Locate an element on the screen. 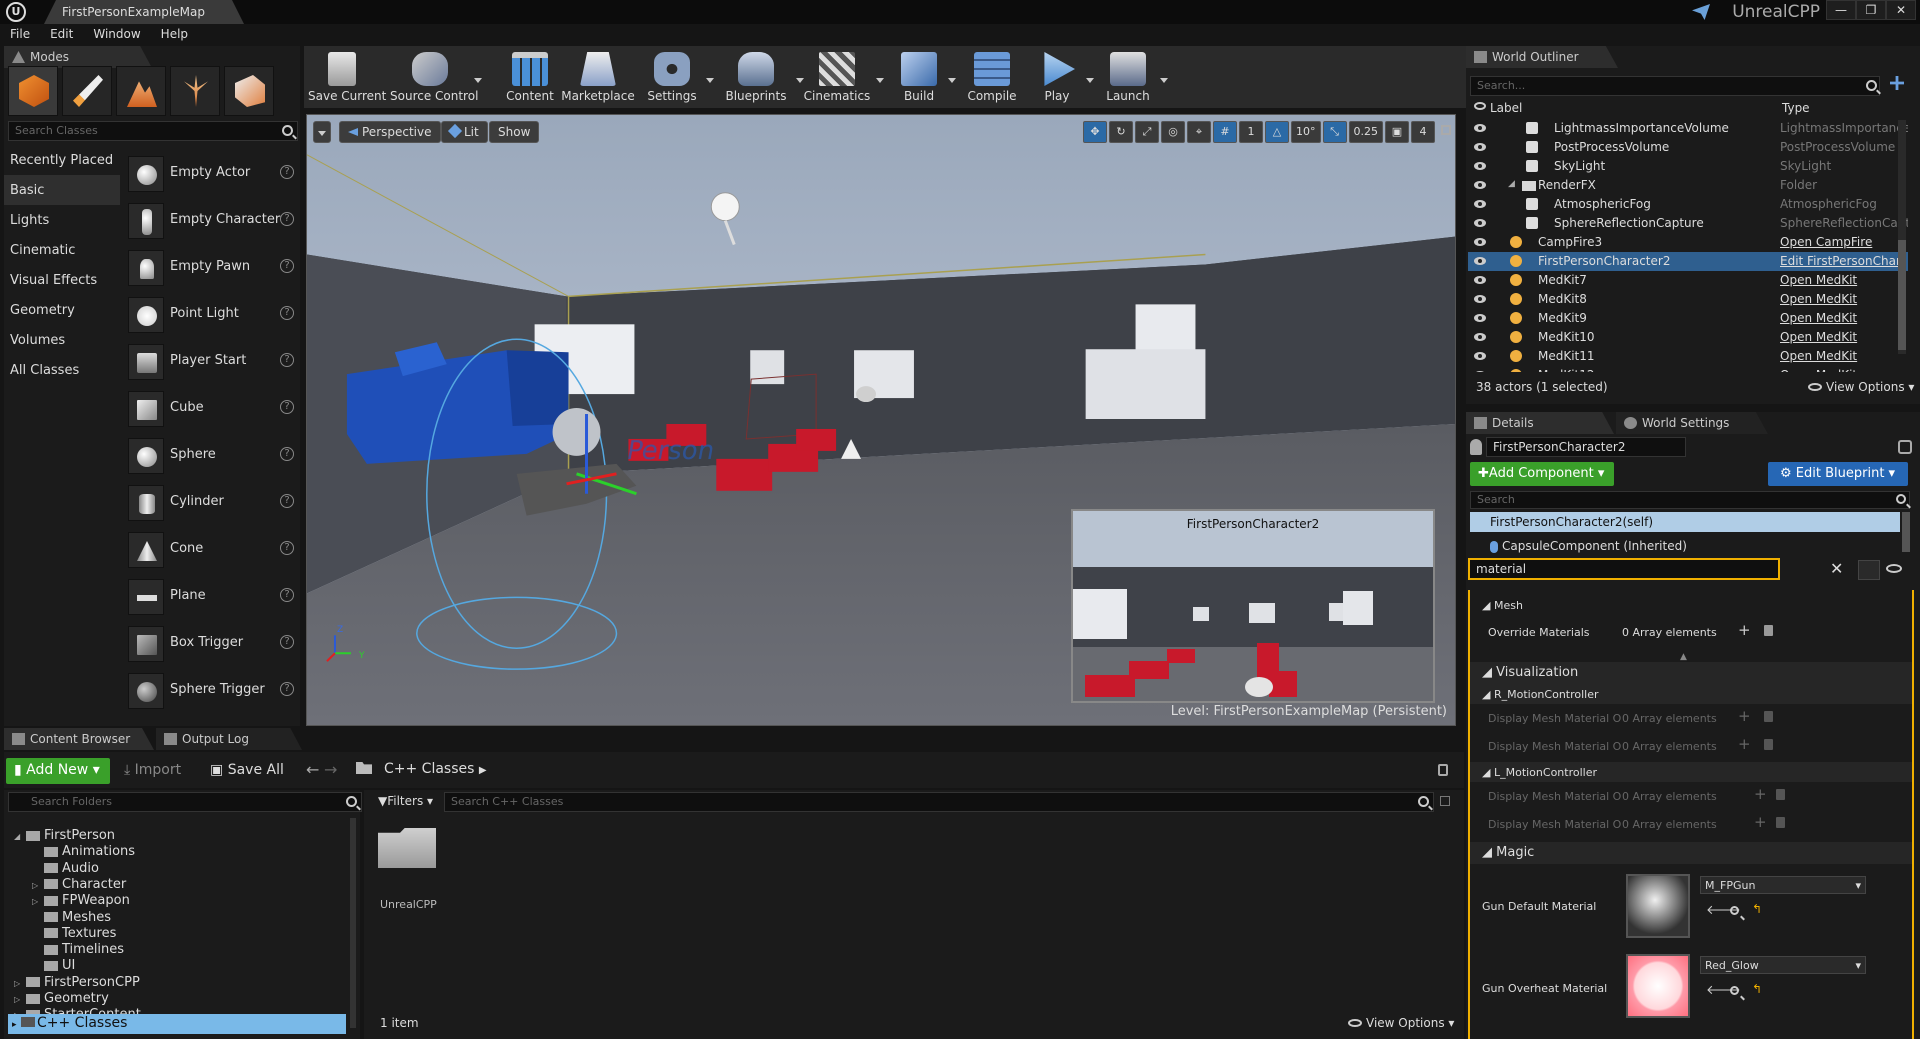 This screenshot has height=1039, width=1920. components-scrollbar is located at coordinates (1906, 532).